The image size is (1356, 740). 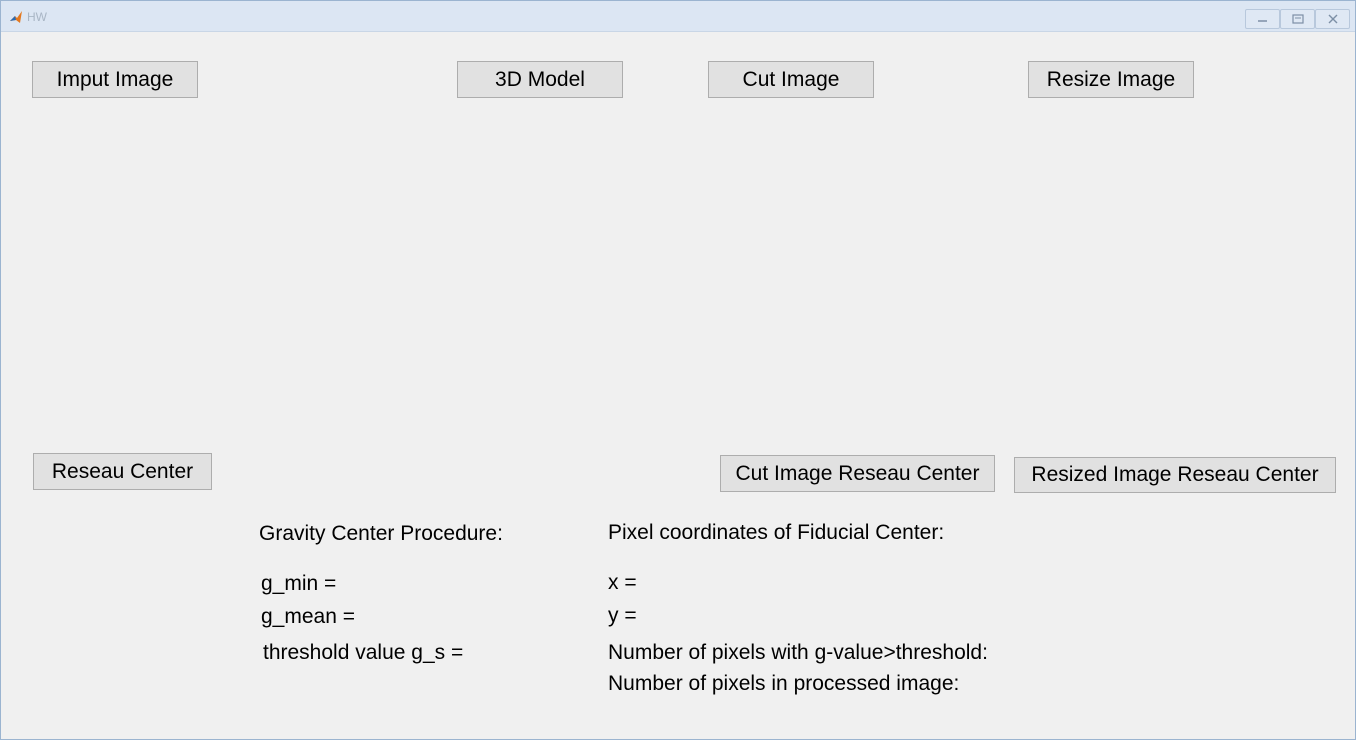 I want to click on x-coordinate-label: x =, so click(x=622, y=582).